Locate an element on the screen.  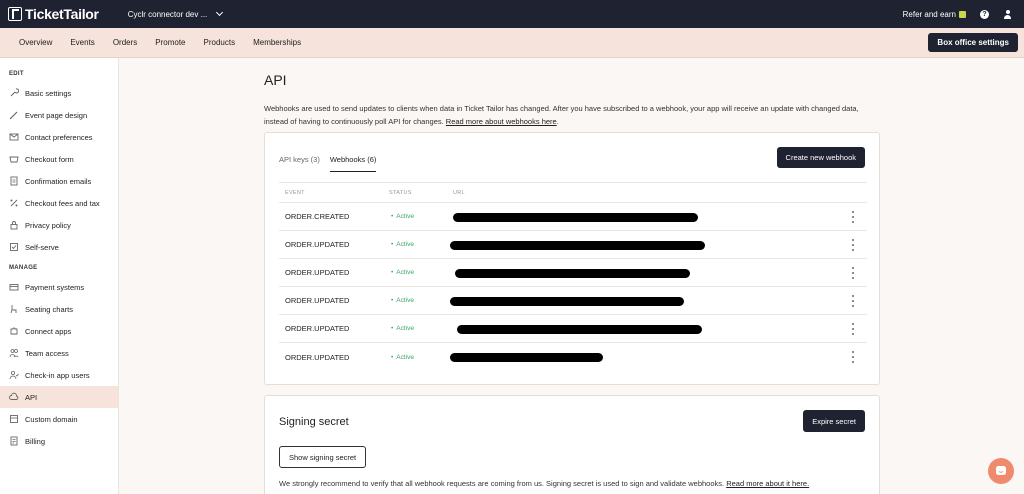
refer-and-earn-link: Refer and earn is located at coordinates (934, 14).